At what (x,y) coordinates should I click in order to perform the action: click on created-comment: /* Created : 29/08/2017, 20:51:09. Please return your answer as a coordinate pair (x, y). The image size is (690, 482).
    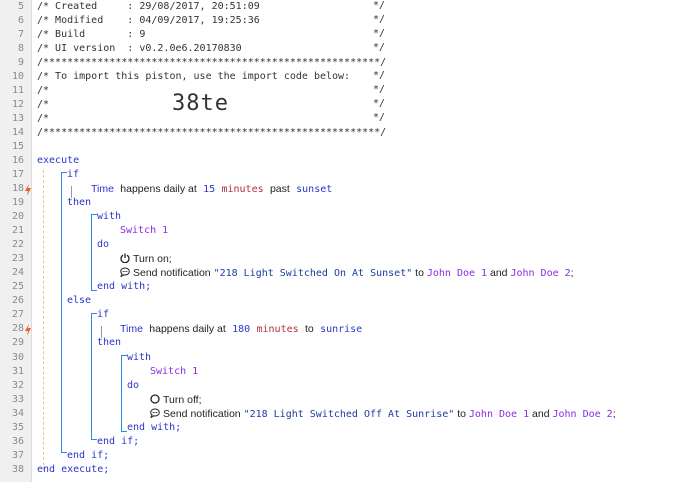
    Looking at the image, I should click on (148, 6).